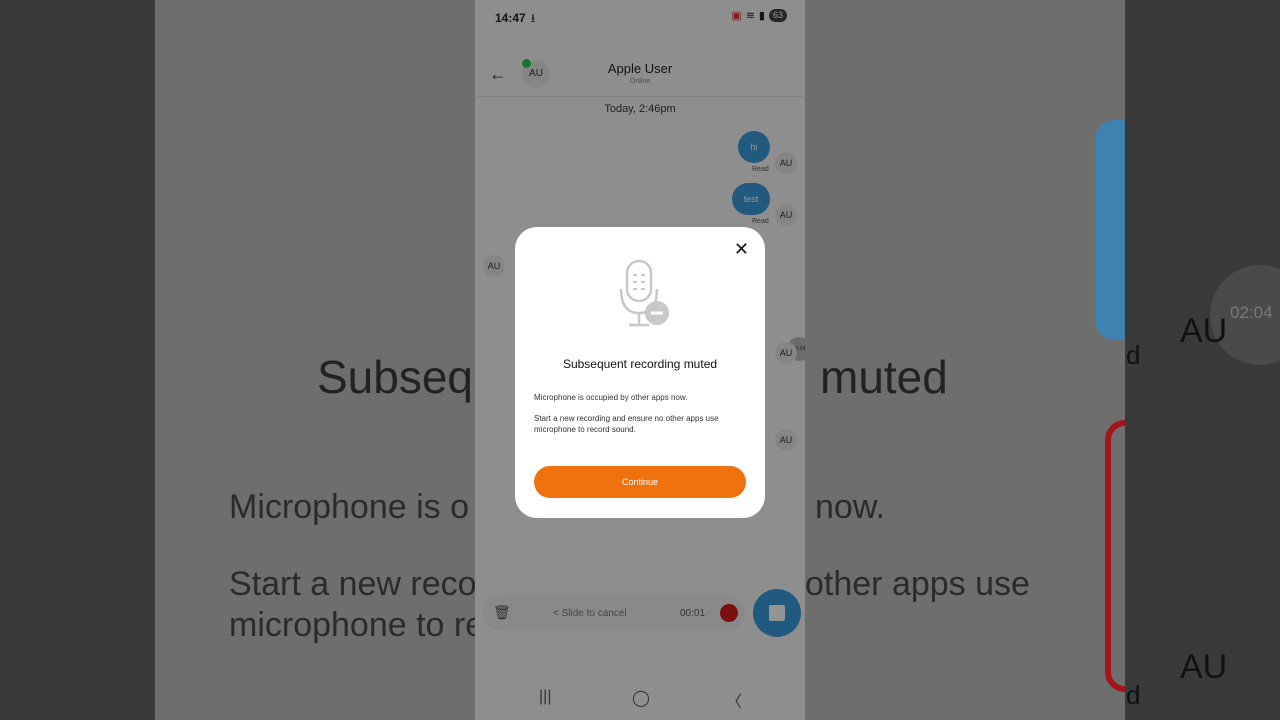  What do you see at coordinates (850, 507) in the screenshot?
I see `backdrop-line1-right: now.` at bounding box center [850, 507].